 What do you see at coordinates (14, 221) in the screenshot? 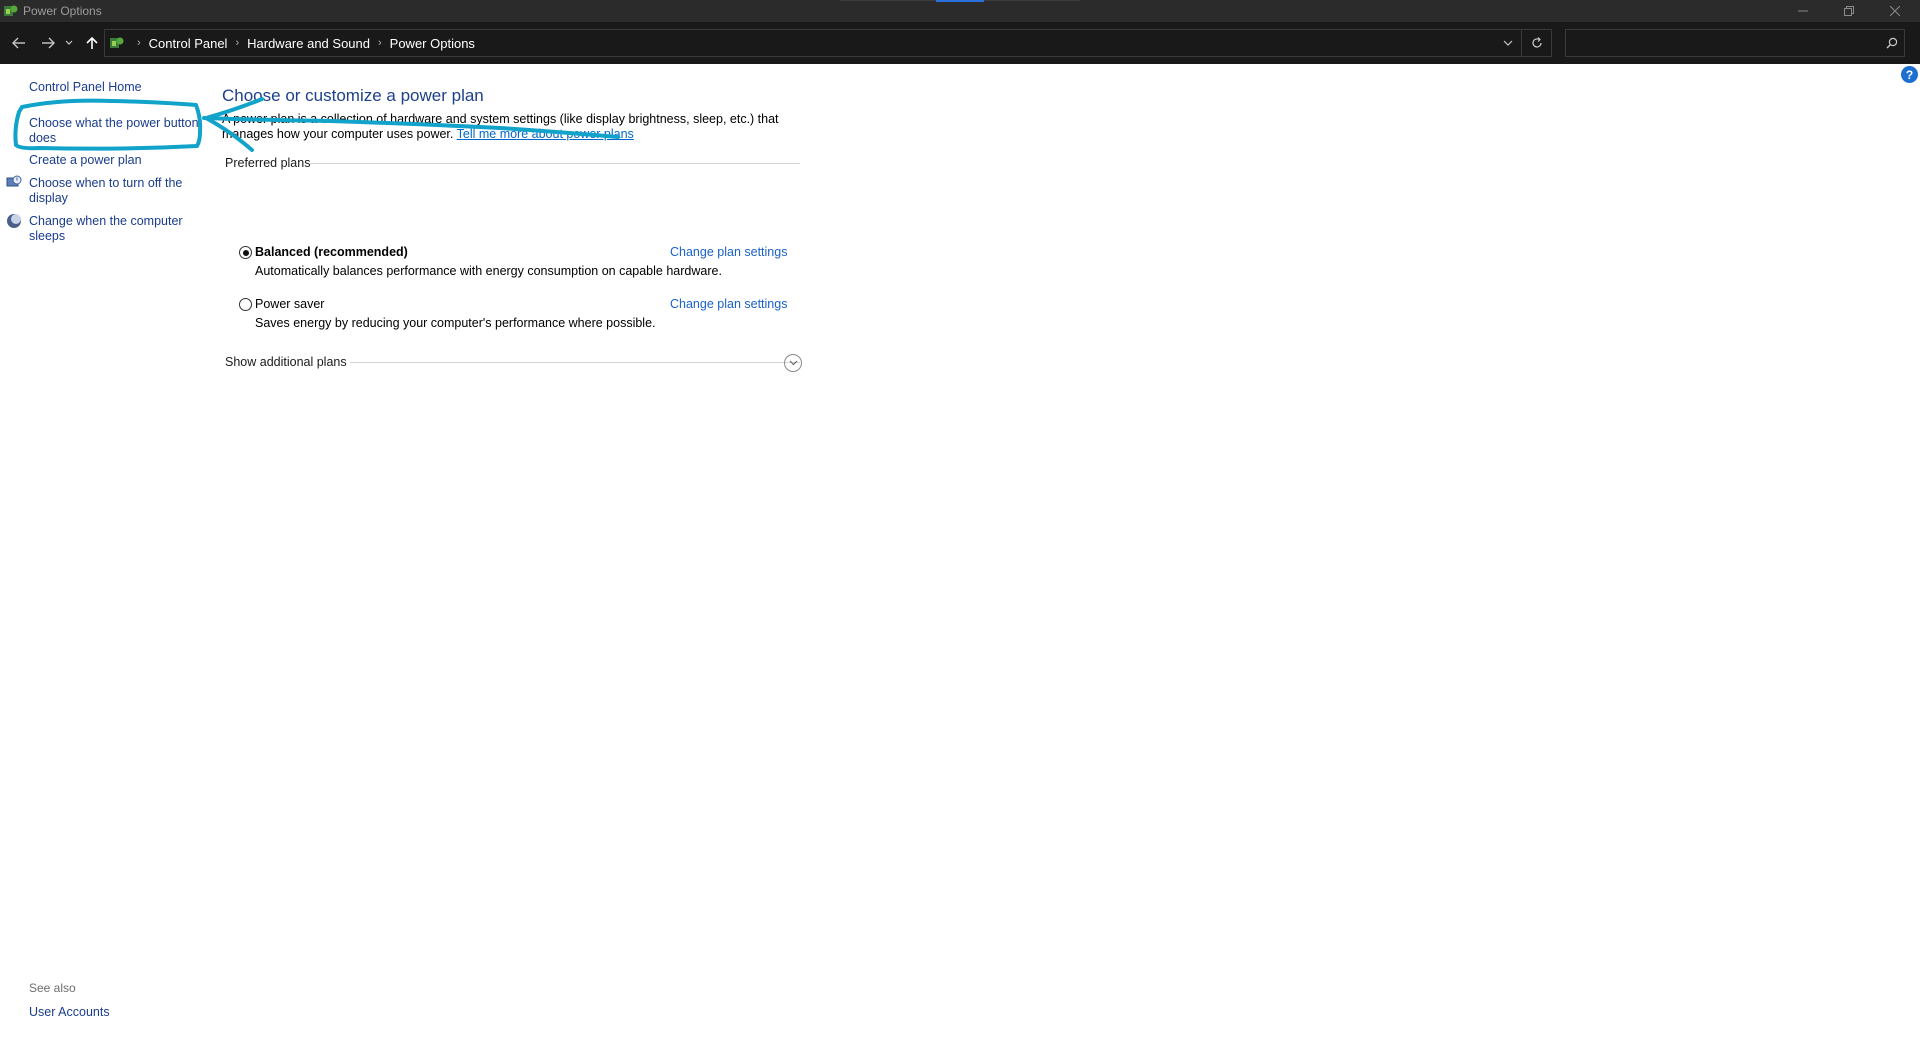
I see `sleep-moon-icon` at bounding box center [14, 221].